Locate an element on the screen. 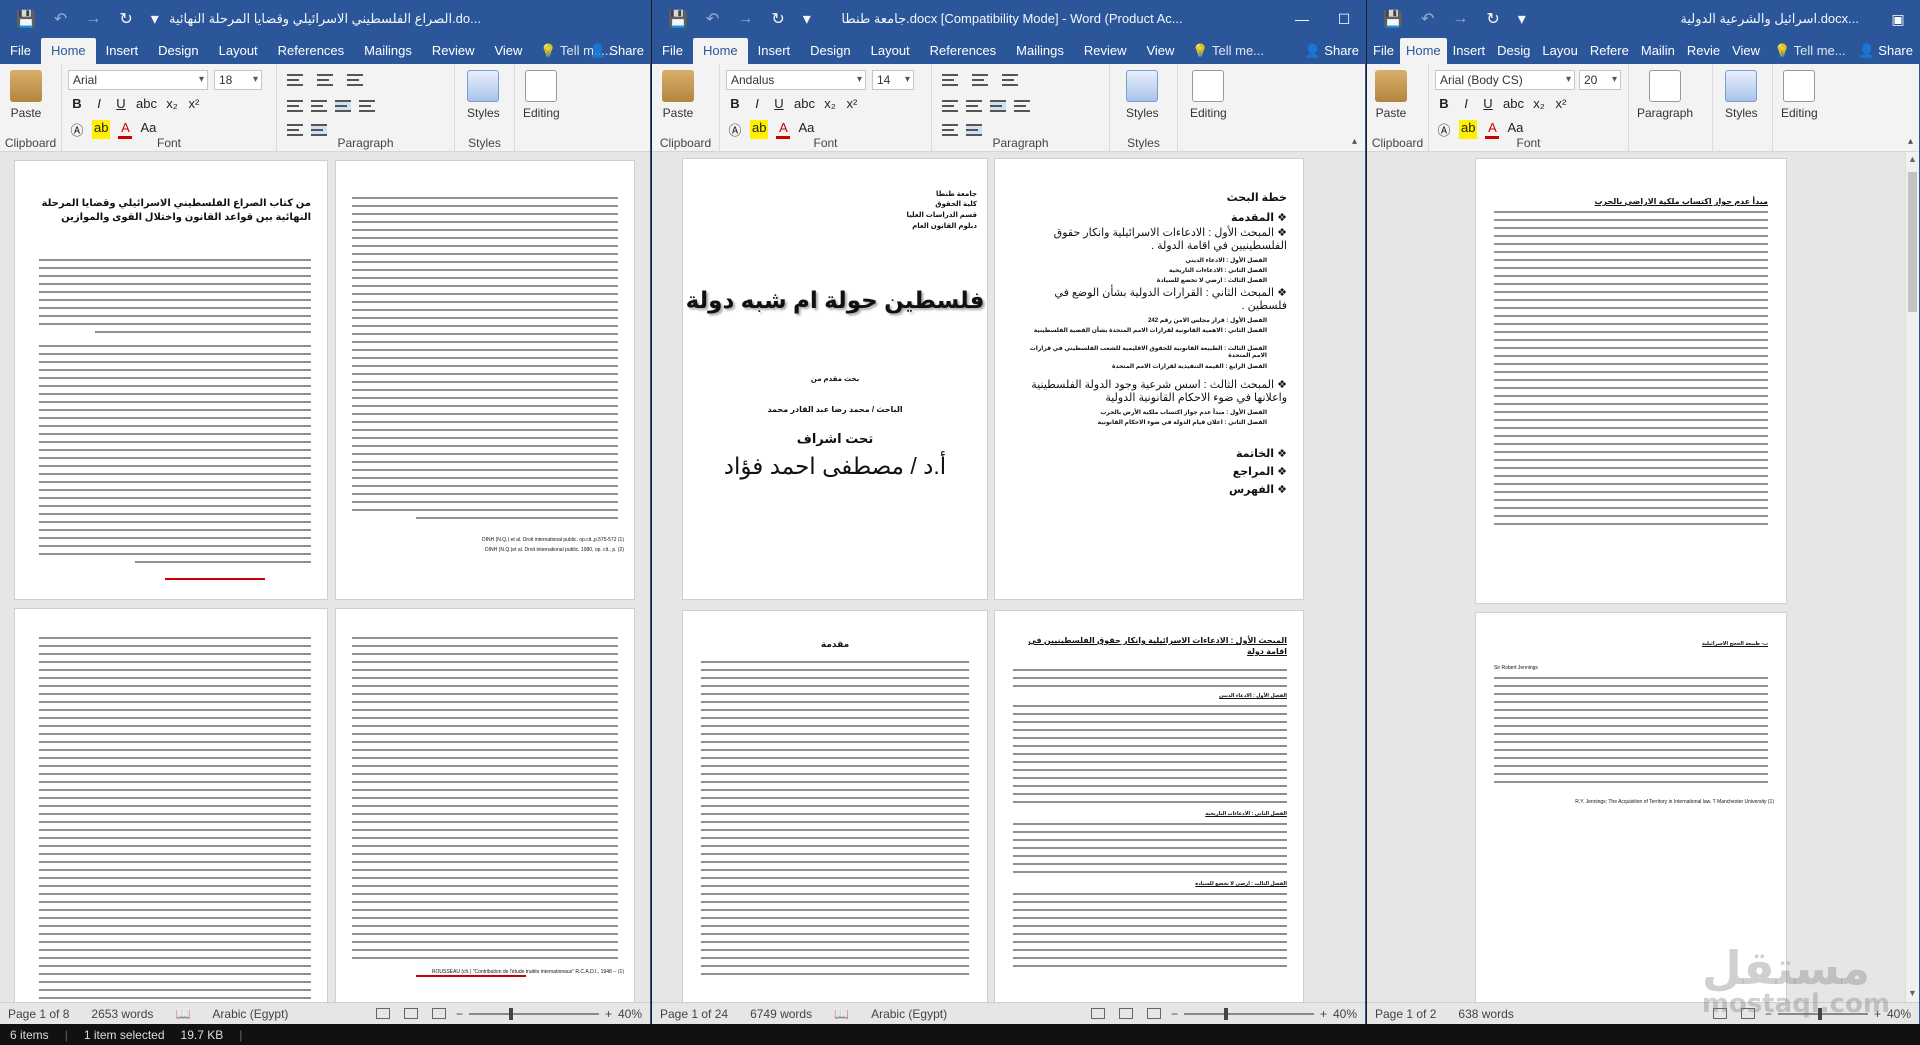 This screenshot has height=1045, width=1920. tab-layout: Layou is located at coordinates (1559, 51).